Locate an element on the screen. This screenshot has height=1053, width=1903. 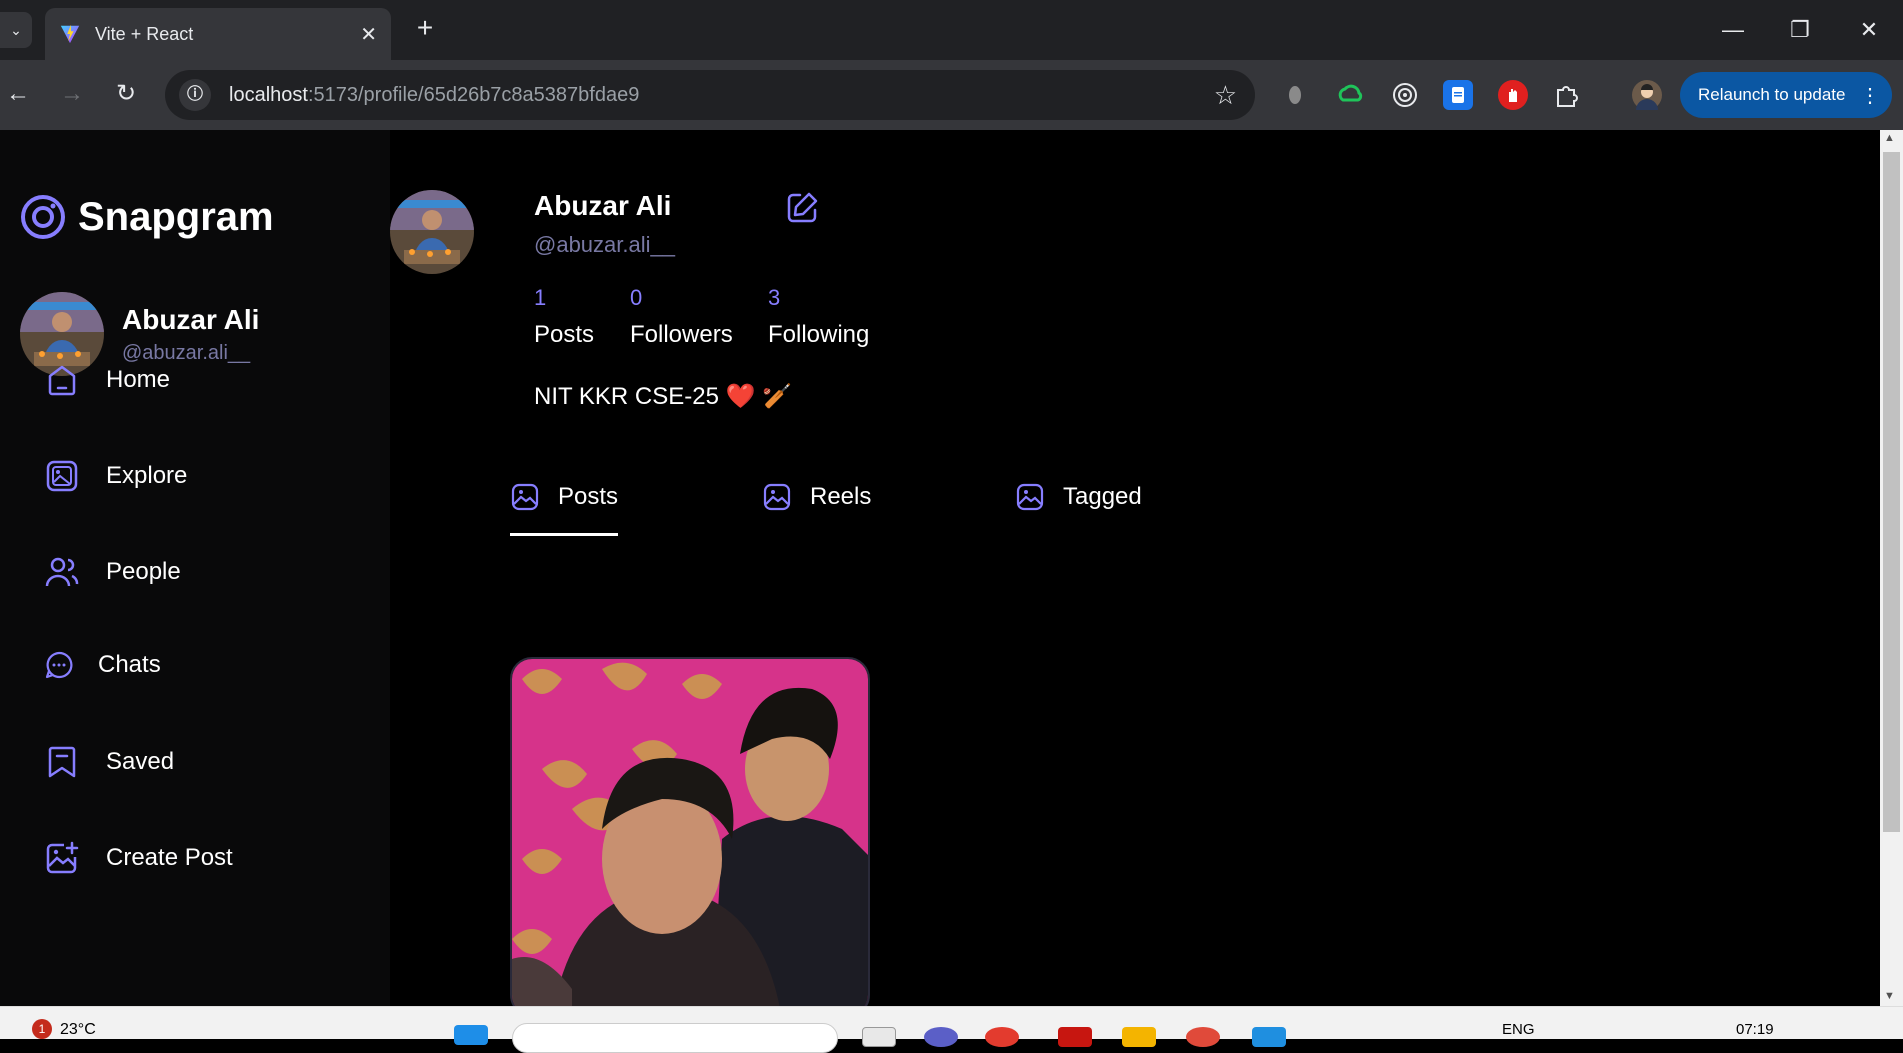
tab-search-button: ⌄ is located at coordinates (16, 30).